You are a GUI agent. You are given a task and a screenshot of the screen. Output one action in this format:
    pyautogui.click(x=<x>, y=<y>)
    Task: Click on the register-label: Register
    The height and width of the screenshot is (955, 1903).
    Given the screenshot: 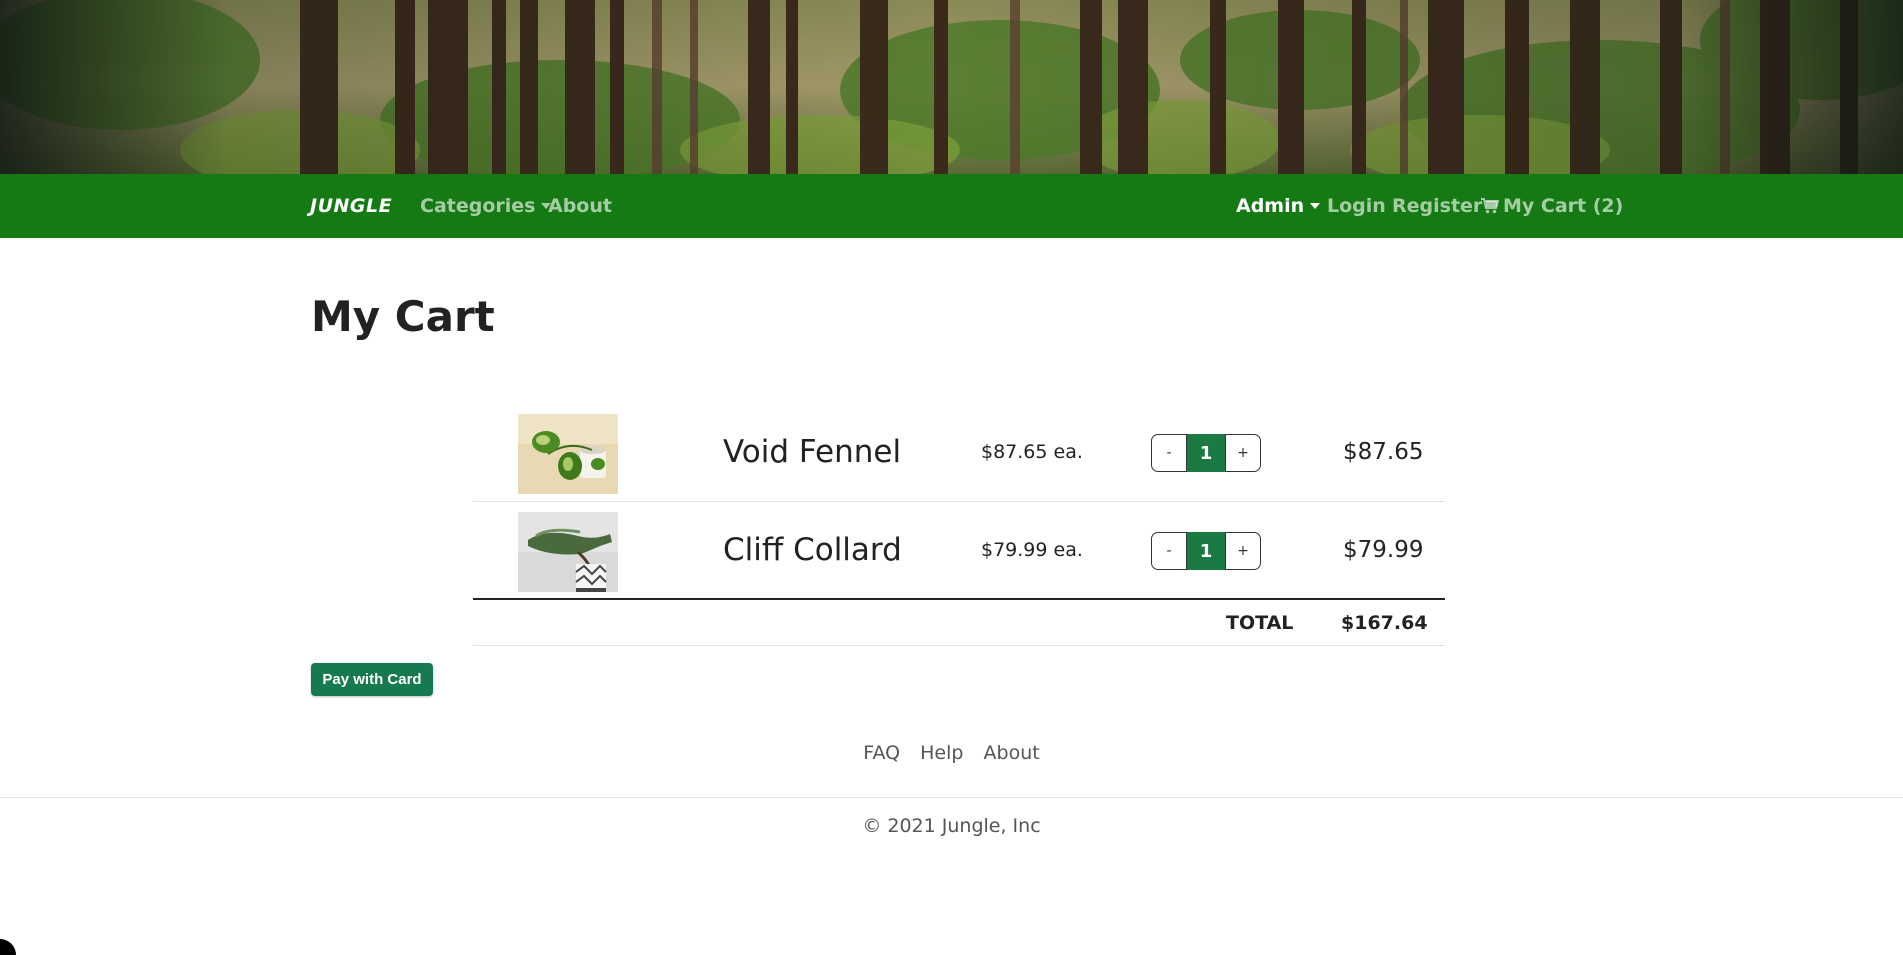 What is the action you would take?
    pyautogui.click(x=1437, y=206)
    